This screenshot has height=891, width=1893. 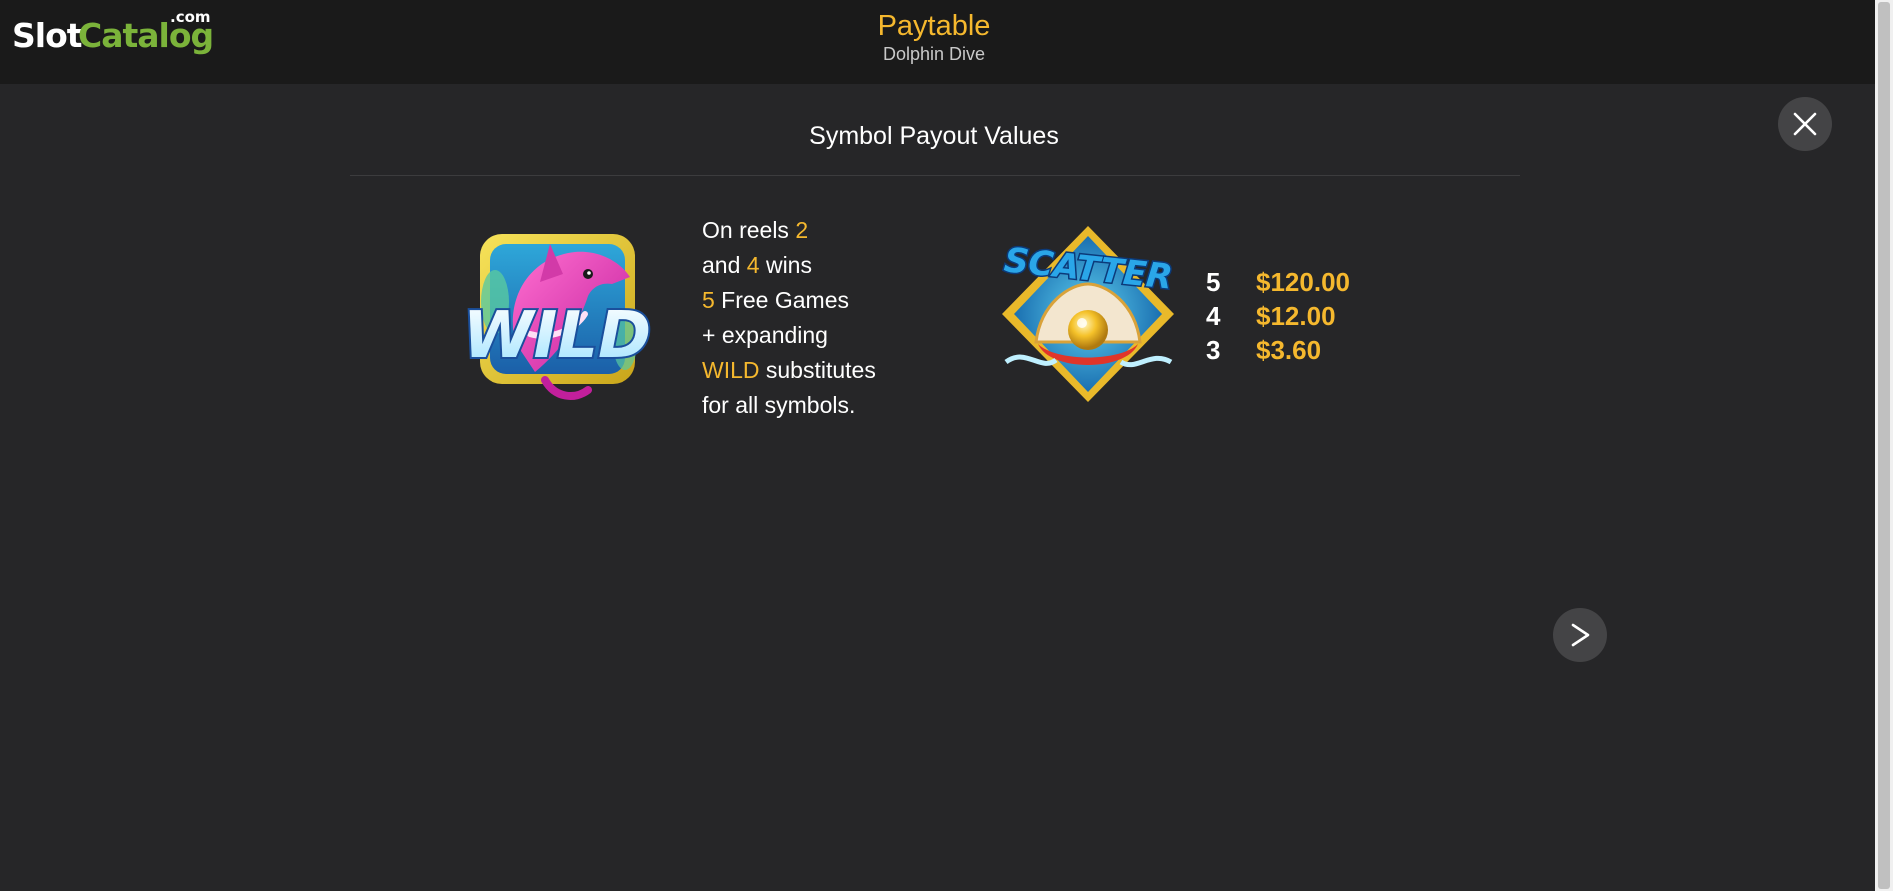 I want to click on payout-count: 4, so click(x=1213, y=316).